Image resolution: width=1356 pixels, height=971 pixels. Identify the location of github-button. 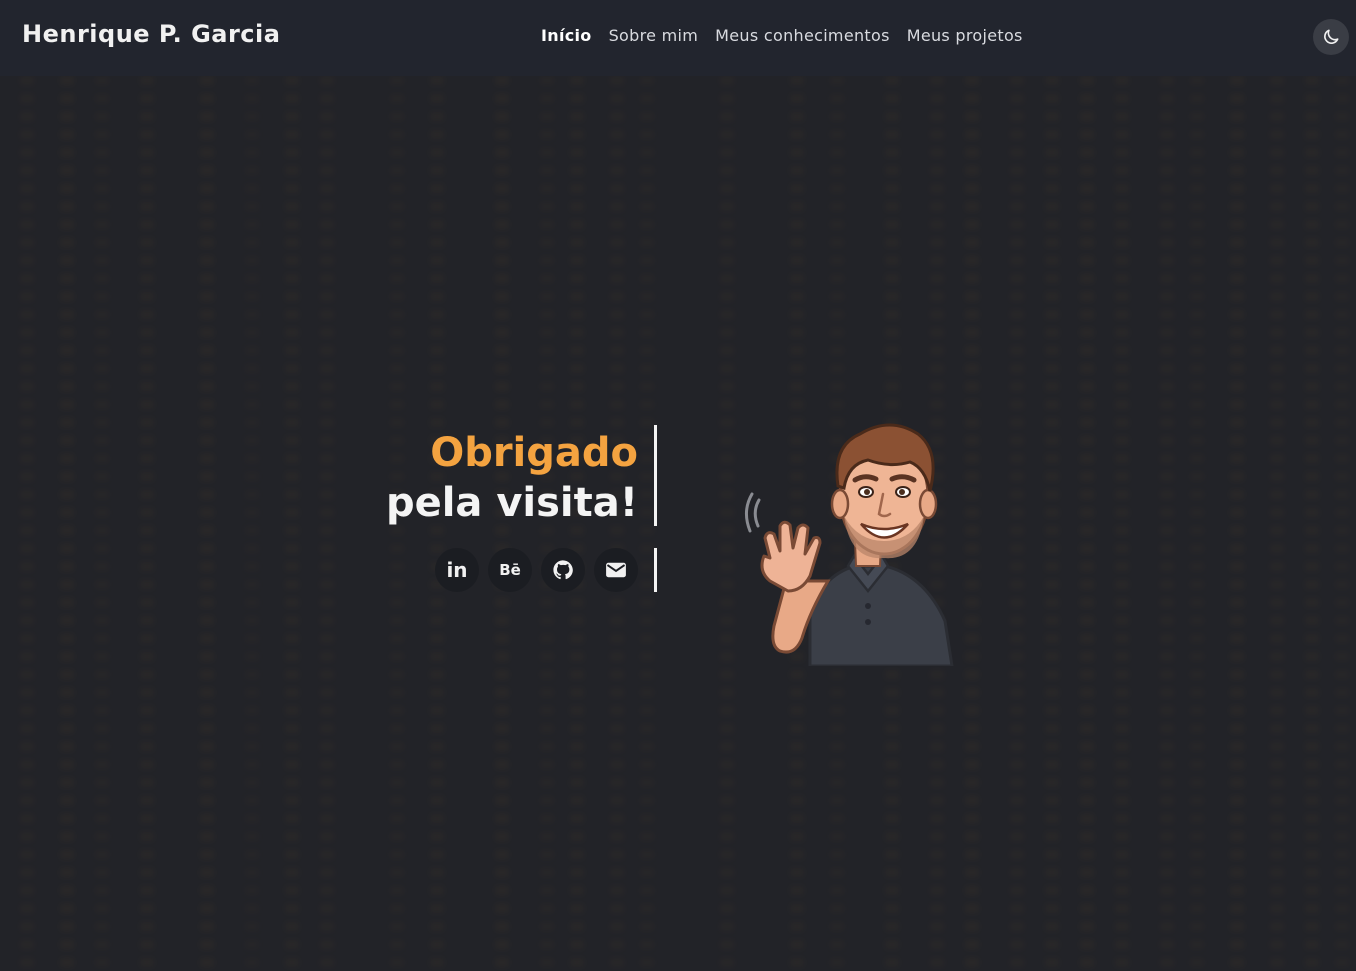
(563, 570).